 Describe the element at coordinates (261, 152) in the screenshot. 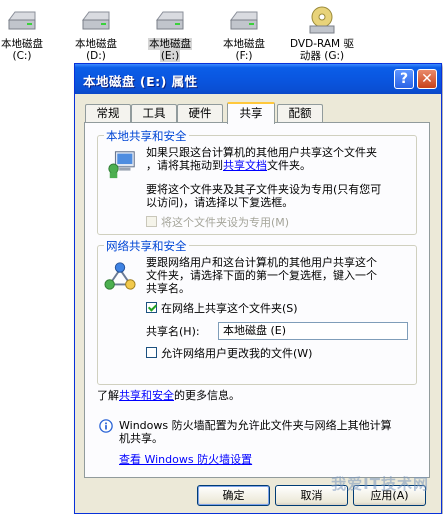

I see `local-info-line1: 如果只跟这台计算机的其他用户共享这个文件夹` at that location.